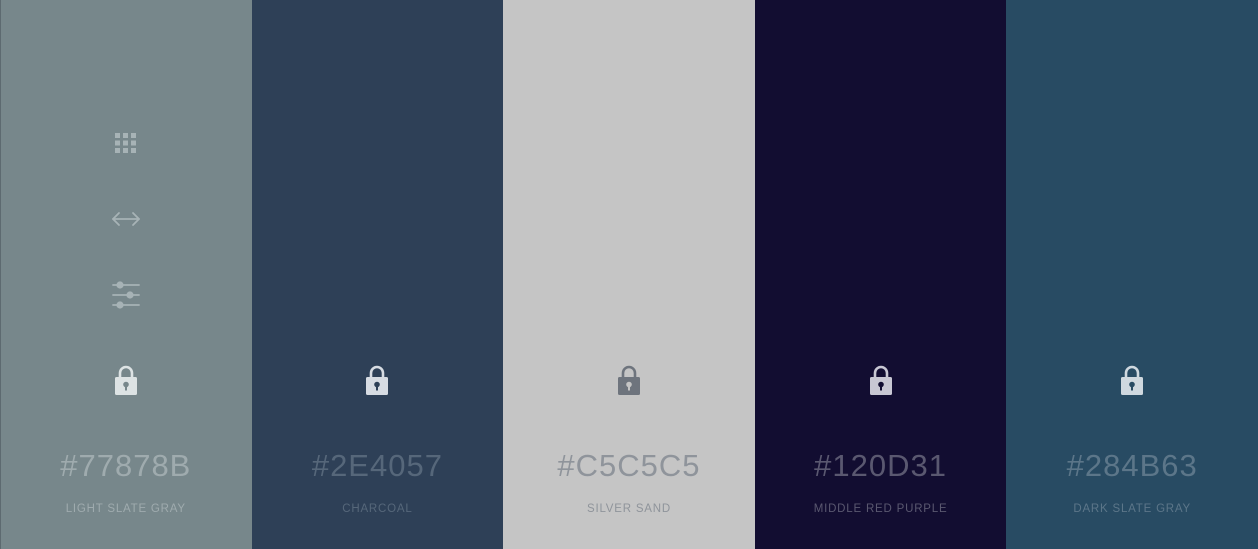  Describe the element at coordinates (126, 240) in the screenshot. I see `swatch-toolbar` at that location.